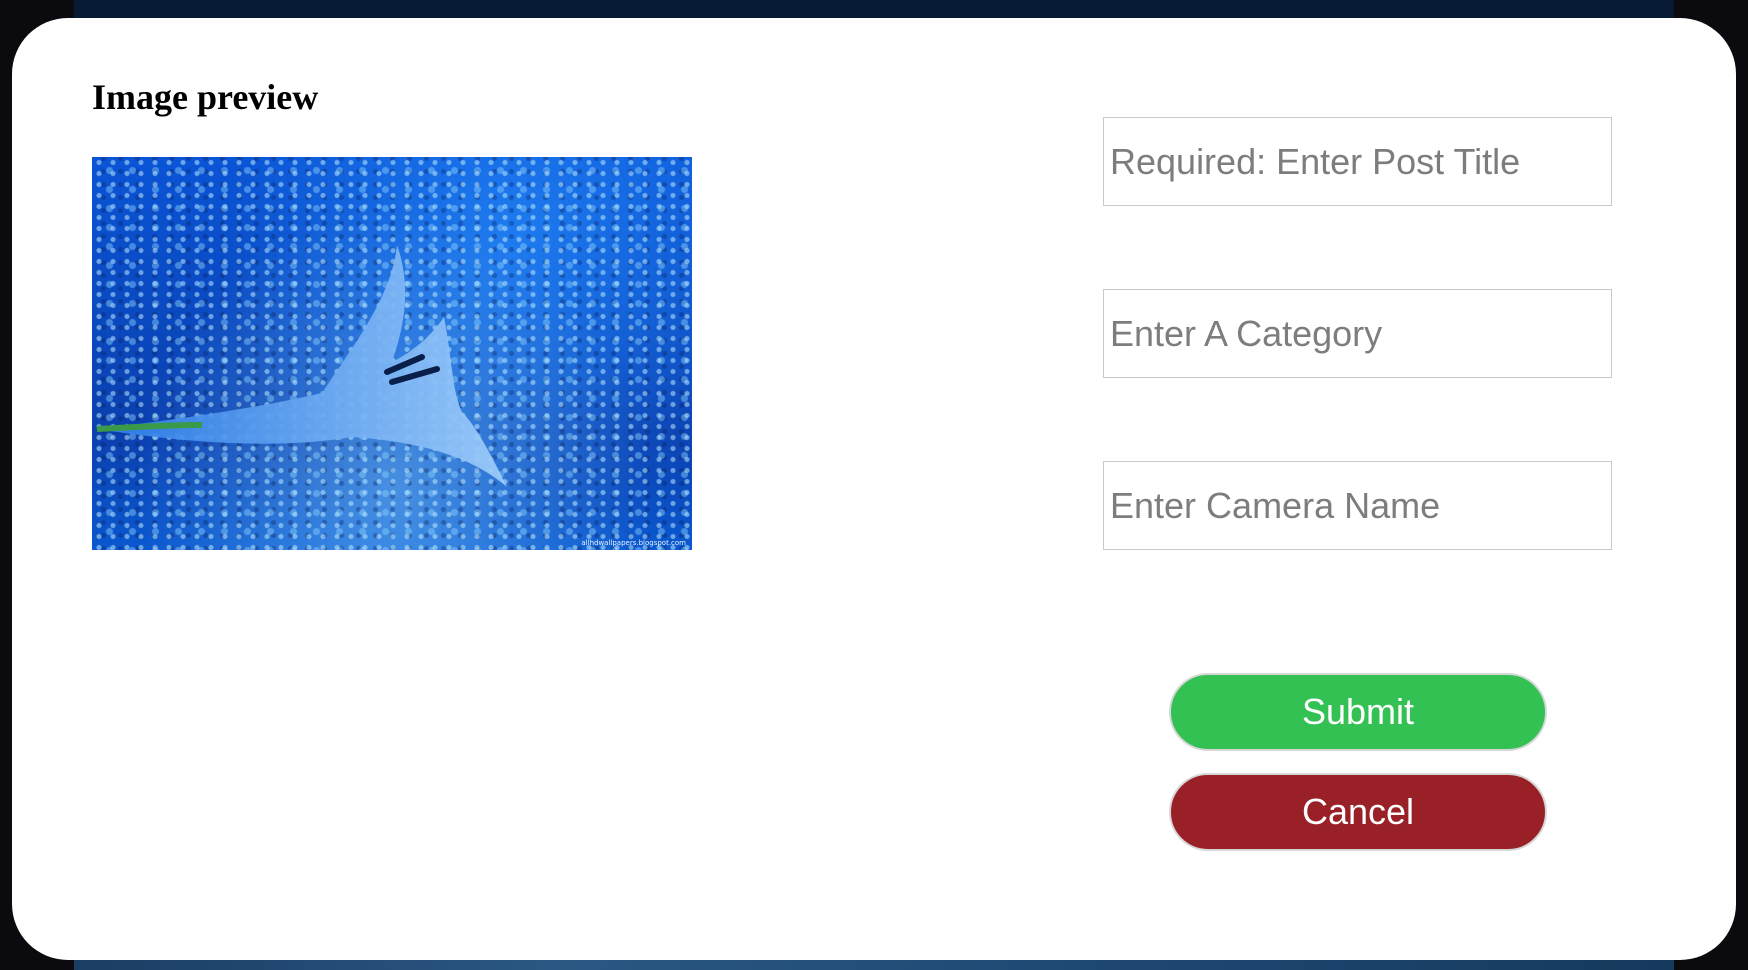  I want to click on submit-button: Submit, so click(1358, 712).